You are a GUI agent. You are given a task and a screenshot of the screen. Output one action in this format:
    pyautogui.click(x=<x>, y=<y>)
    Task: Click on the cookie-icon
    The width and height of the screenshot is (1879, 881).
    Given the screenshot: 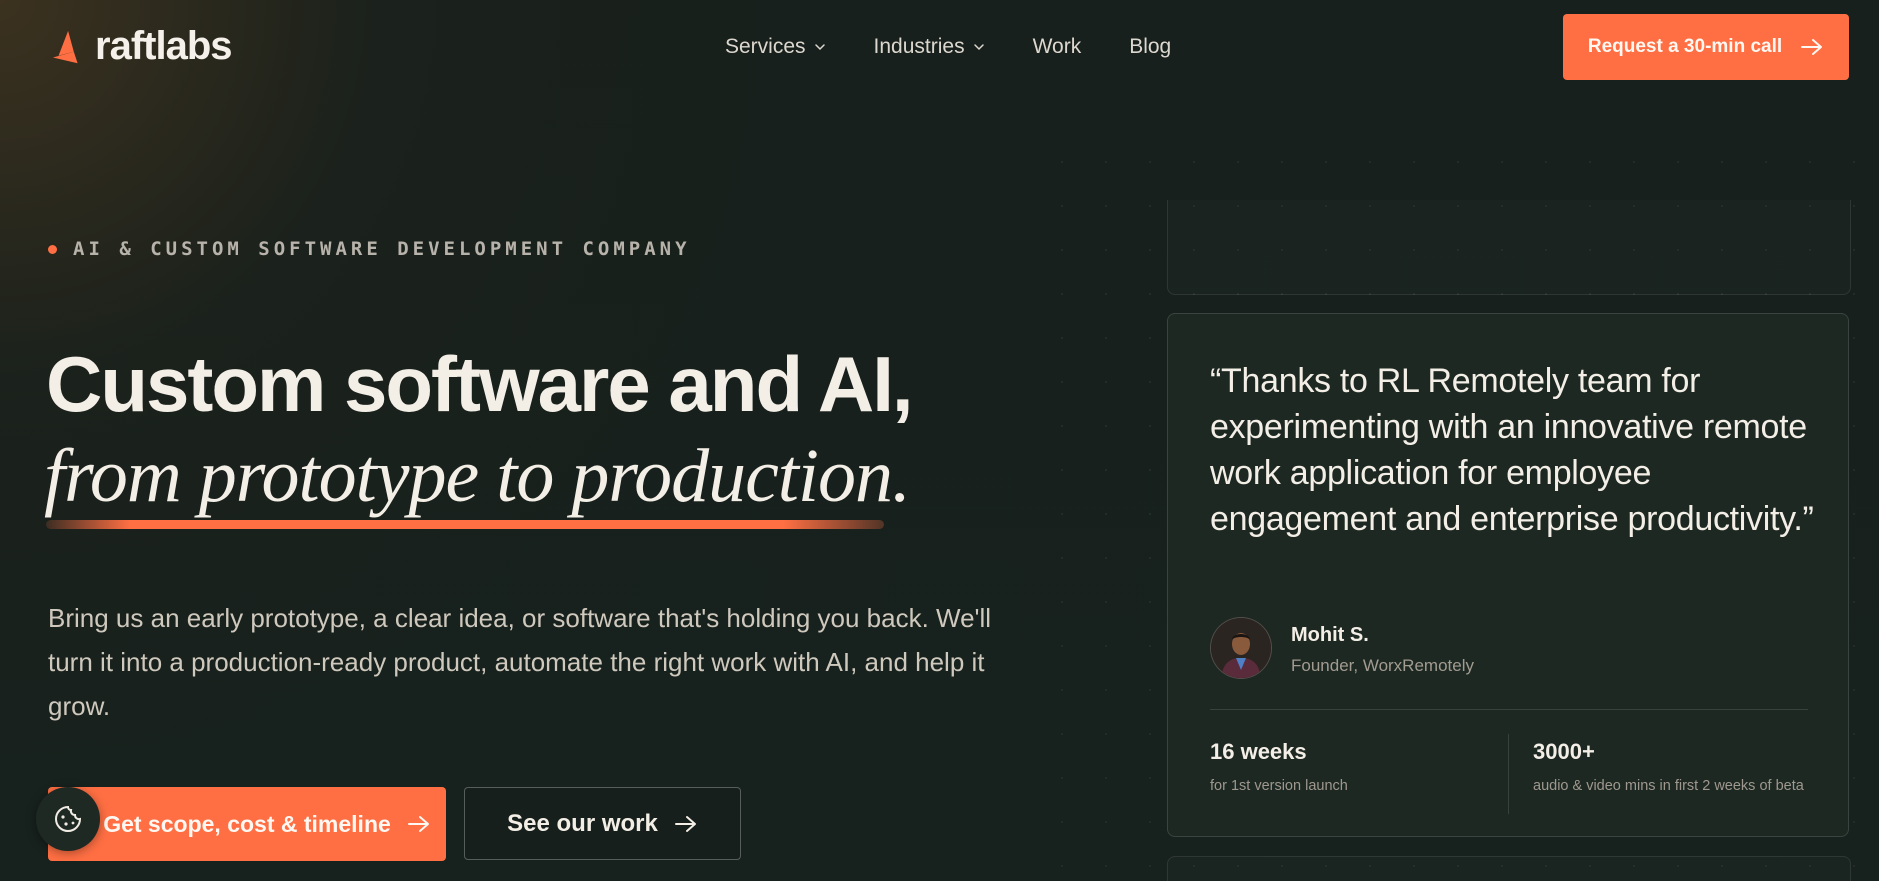 What is the action you would take?
    pyautogui.click(x=68, y=818)
    